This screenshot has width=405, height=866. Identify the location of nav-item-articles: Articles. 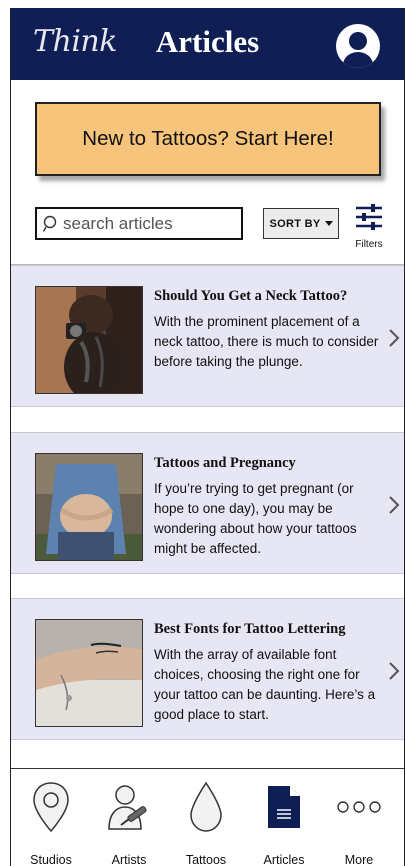
(284, 821).